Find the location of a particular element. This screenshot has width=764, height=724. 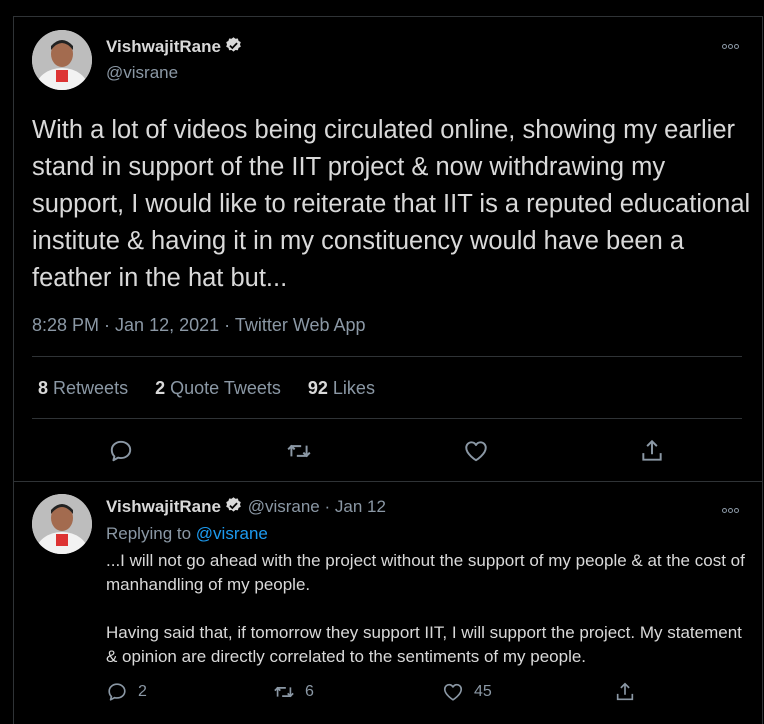

retweet-action: 6 is located at coordinates (293, 692).